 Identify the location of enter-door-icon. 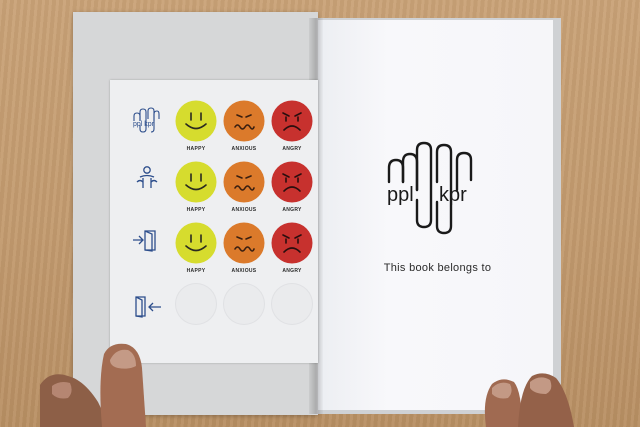
(146, 242).